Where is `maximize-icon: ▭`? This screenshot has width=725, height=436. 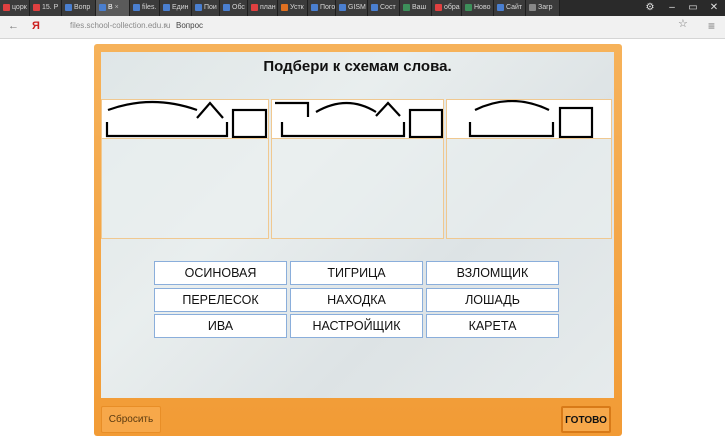 maximize-icon: ▭ is located at coordinates (693, 8).